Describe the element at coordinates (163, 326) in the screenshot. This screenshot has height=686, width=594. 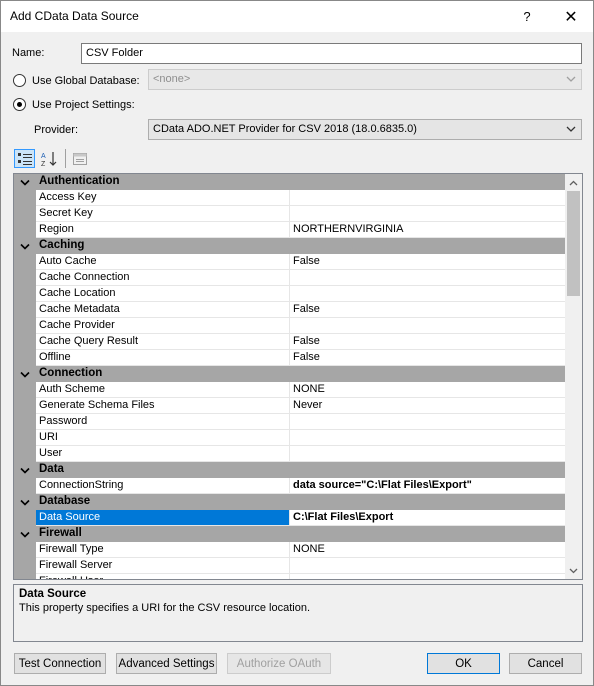
I see `property-name: Cache Provider` at that location.